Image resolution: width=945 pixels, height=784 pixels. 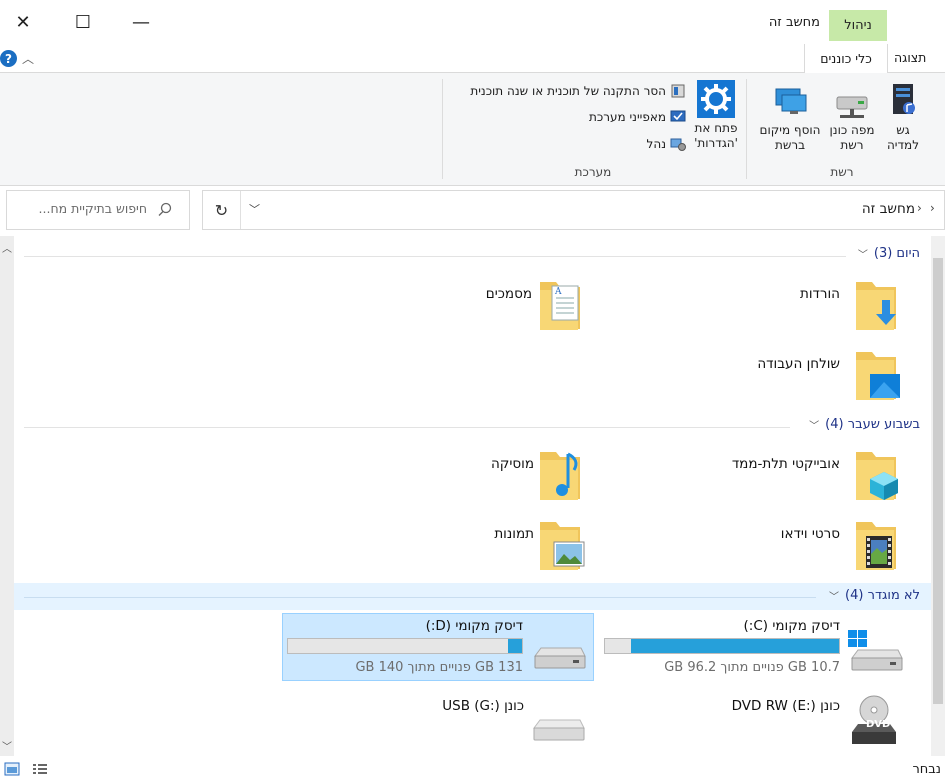 I want to click on desktop-folder-icon, so click(x=878, y=376).